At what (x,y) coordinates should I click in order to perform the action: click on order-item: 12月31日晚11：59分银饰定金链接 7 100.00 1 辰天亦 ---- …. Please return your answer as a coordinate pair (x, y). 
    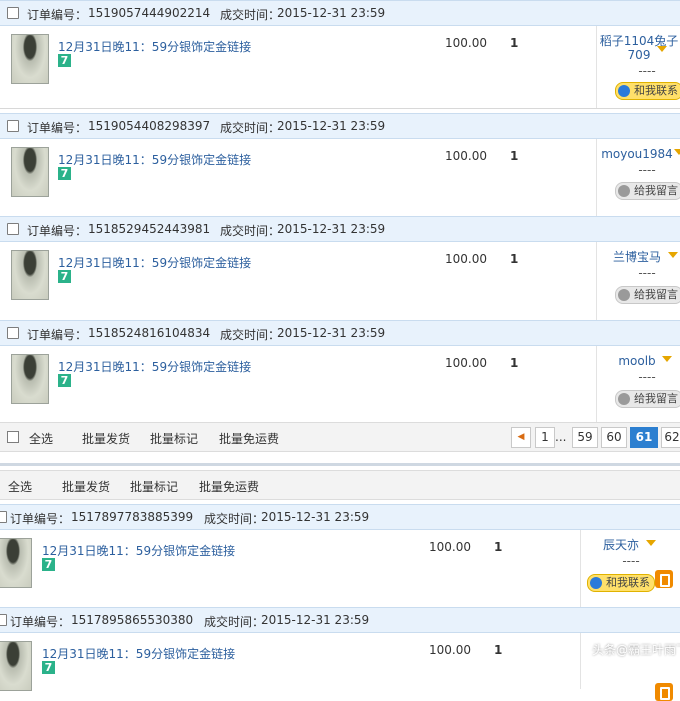
    Looking at the image, I should click on (340, 571).